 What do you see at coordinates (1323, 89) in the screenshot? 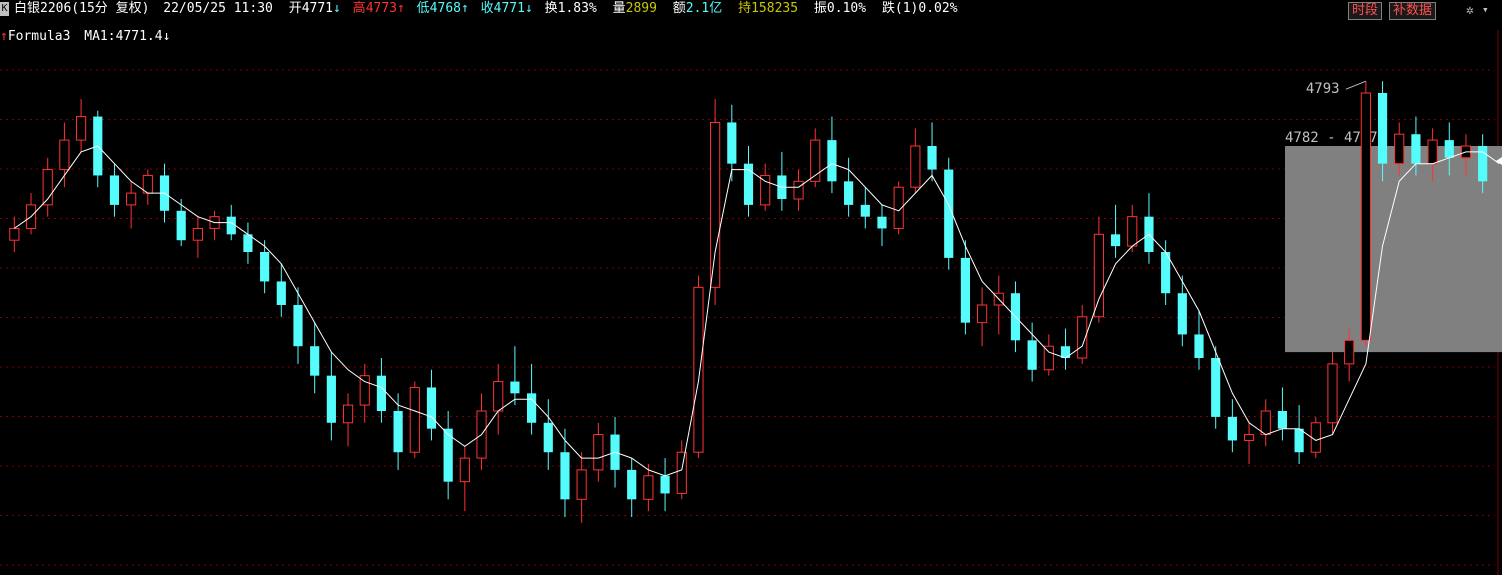
I see `high-label: 4793` at bounding box center [1323, 89].